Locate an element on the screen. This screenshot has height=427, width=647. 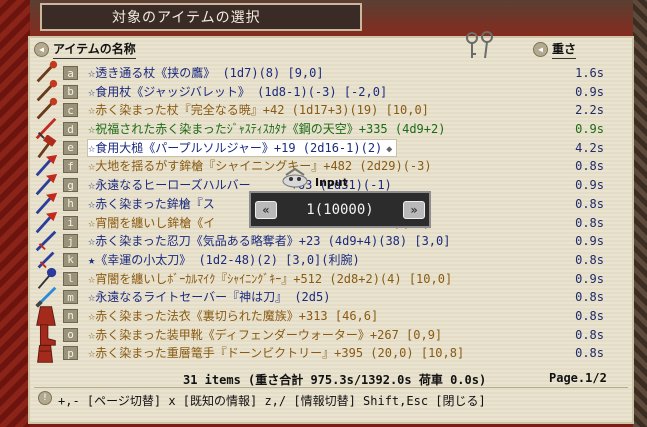
item-name-text: ☆赤く染まった忍刀《気品ある略奪者》+23 (4d9+4)(38) [3,0] is located at coordinates (269, 241).